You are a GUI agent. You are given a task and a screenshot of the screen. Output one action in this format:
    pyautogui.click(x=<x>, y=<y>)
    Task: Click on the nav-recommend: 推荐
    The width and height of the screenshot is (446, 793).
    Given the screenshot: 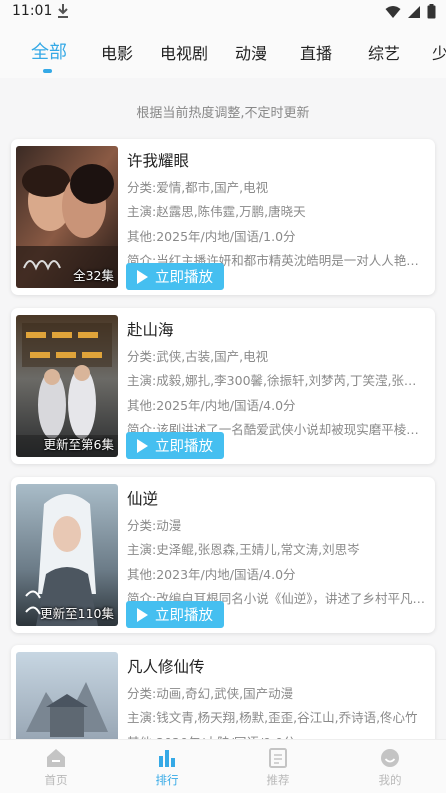 What is the action you would take?
    pyautogui.click(x=278, y=768)
    